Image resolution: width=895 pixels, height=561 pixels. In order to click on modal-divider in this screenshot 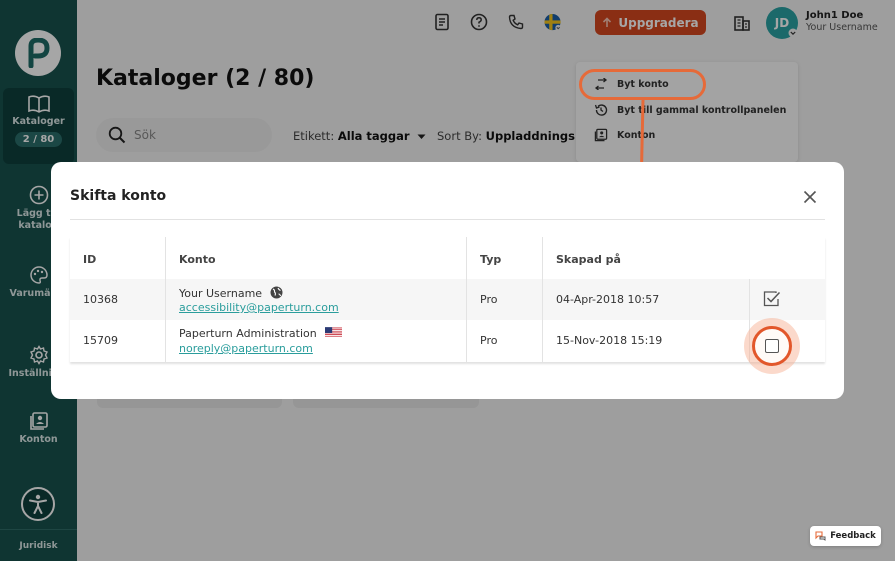, I will do `click(447, 219)`.